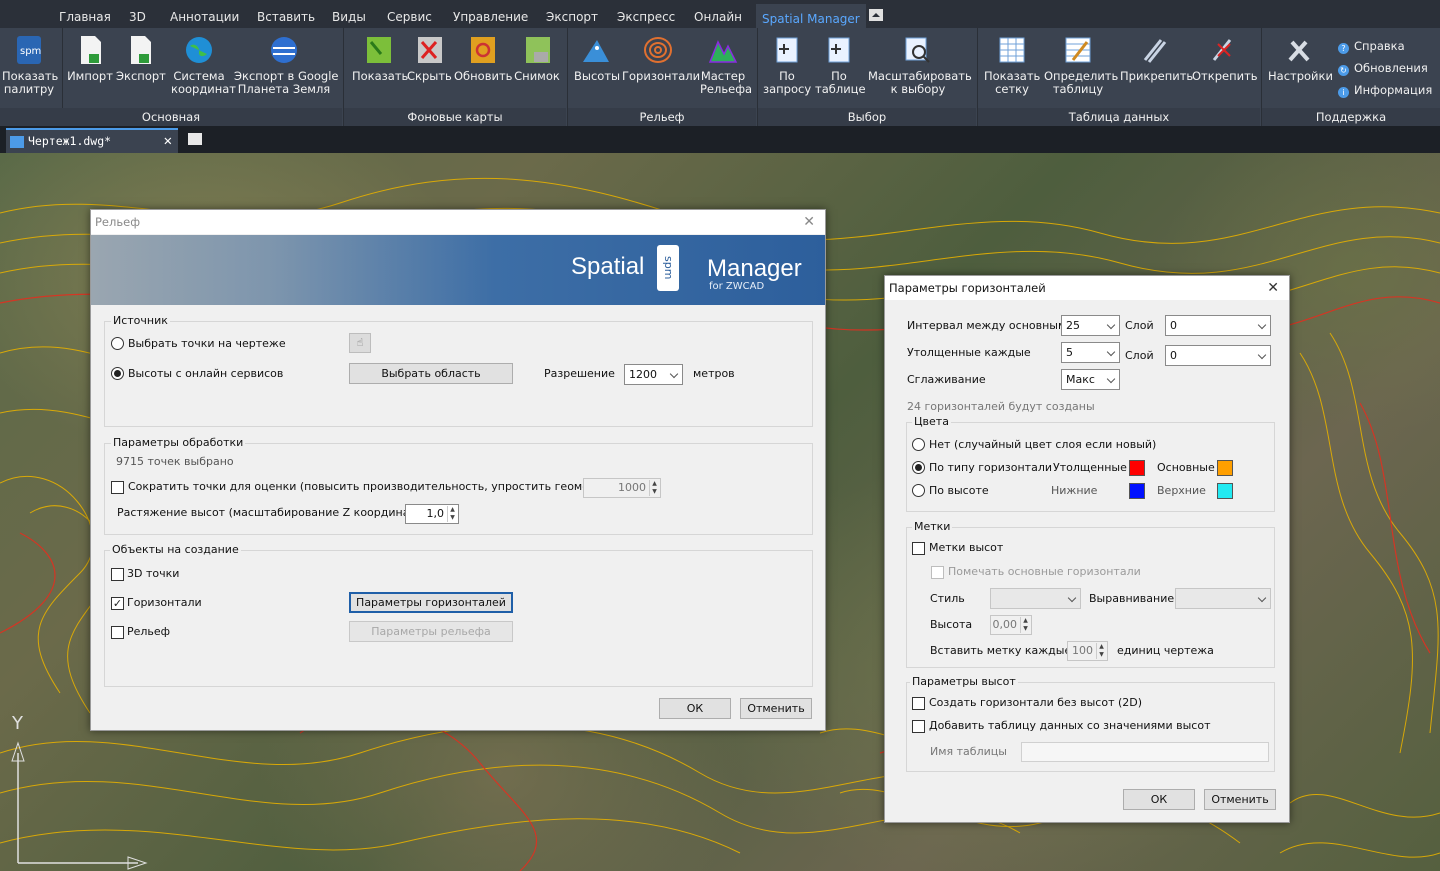  What do you see at coordinates (1081, 65) in the screenshot?
I see `define-table-button: Определить таблицу` at bounding box center [1081, 65].